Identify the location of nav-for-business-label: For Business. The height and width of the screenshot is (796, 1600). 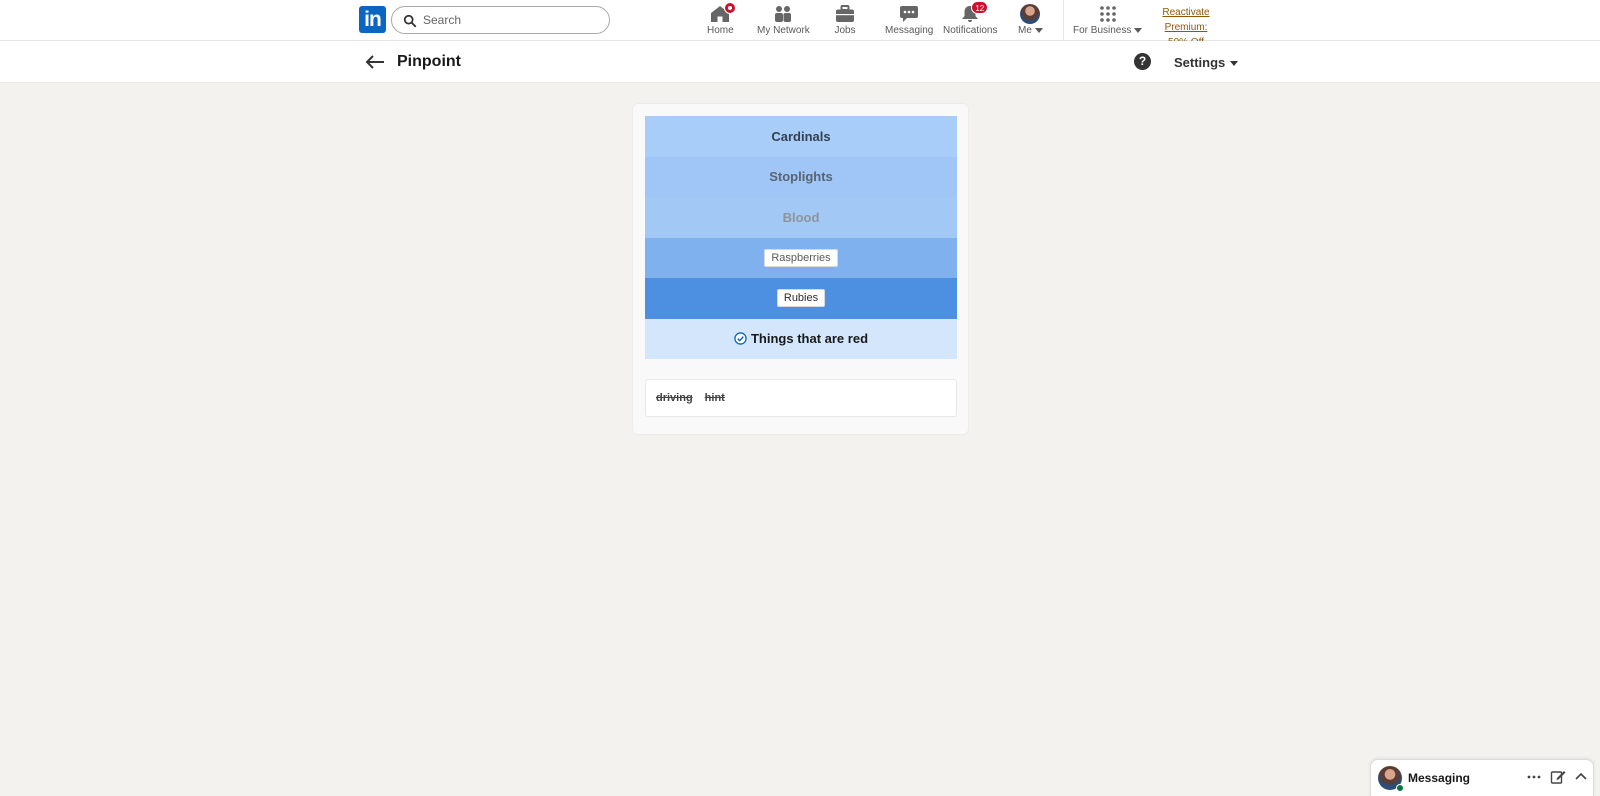
(1102, 30).